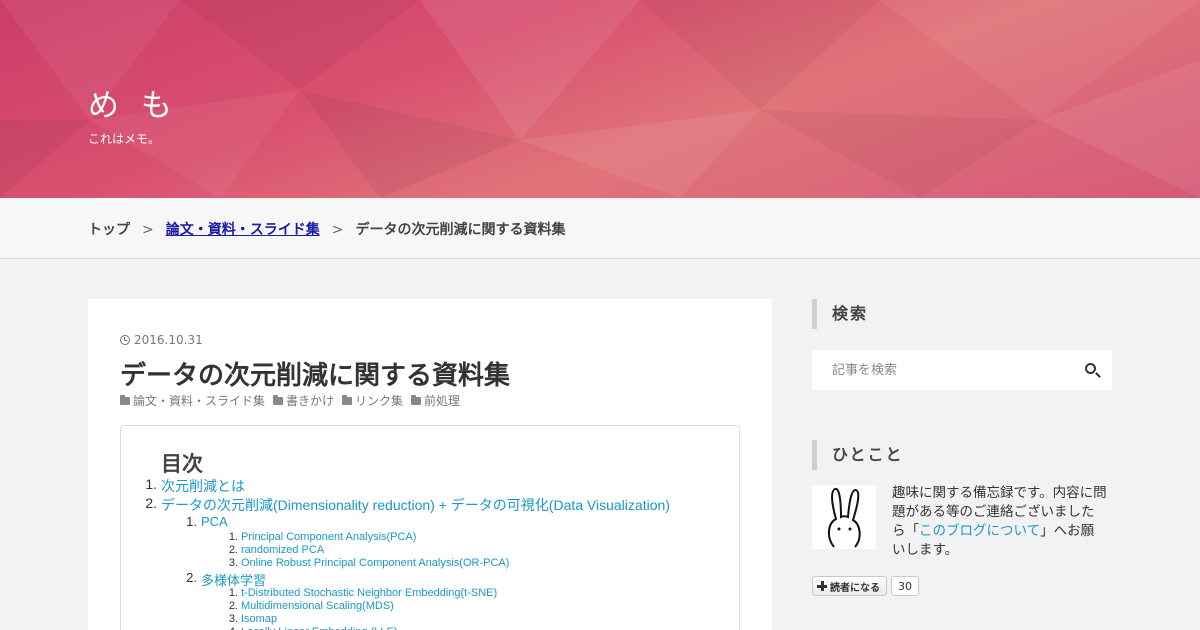 This screenshot has width=1200, height=630. What do you see at coordinates (199, 401) in the screenshot?
I see `category-label: 論文・資料・スライド集` at bounding box center [199, 401].